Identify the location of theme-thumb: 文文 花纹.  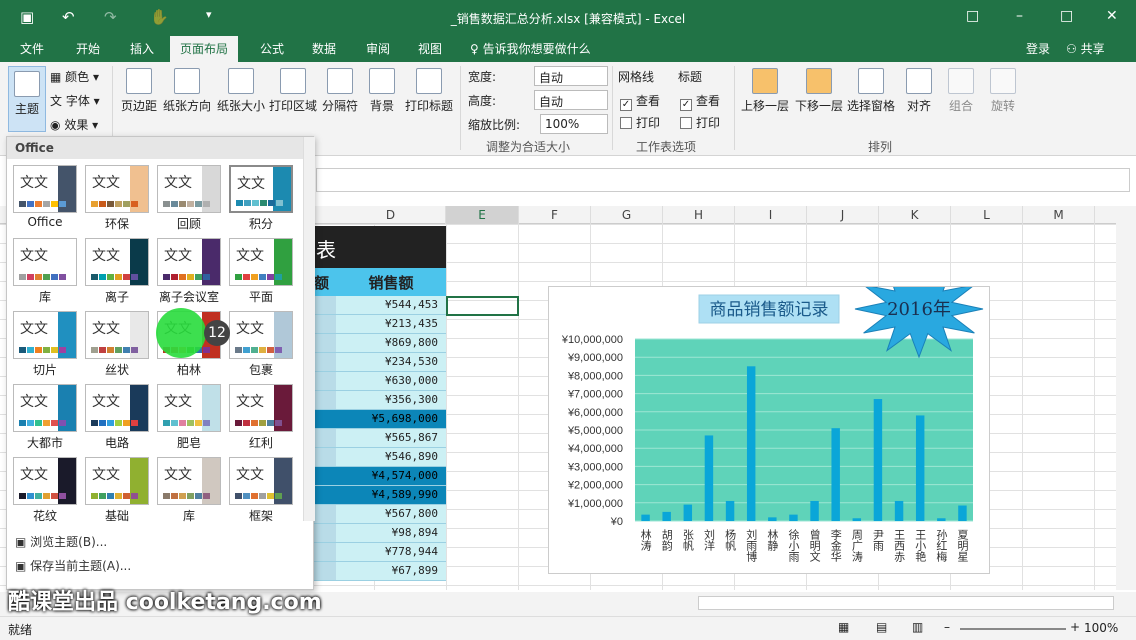
(45, 490).